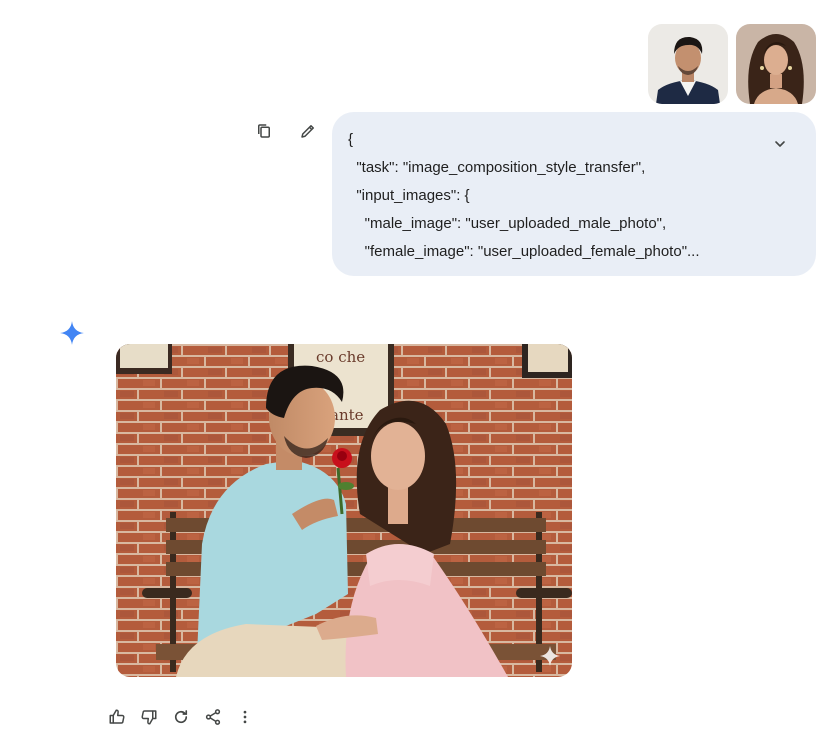 The height and width of the screenshot is (747, 833). What do you see at coordinates (347, 415) in the screenshot?
I see `poster-text-2: ante` at bounding box center [347, 415].